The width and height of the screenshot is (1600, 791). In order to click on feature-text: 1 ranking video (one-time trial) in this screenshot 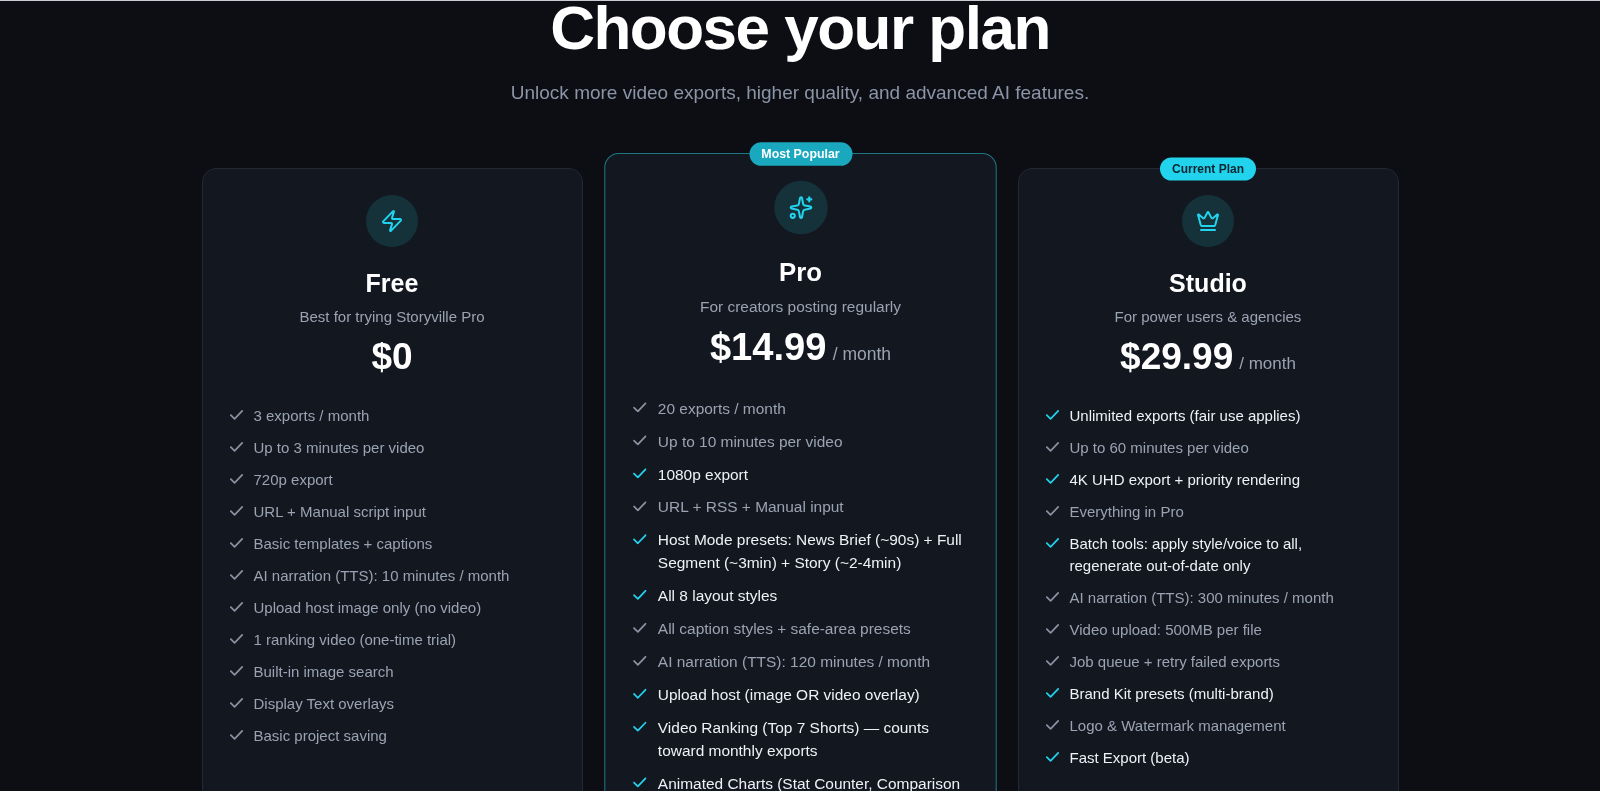, I will do `click(355, 640)`.